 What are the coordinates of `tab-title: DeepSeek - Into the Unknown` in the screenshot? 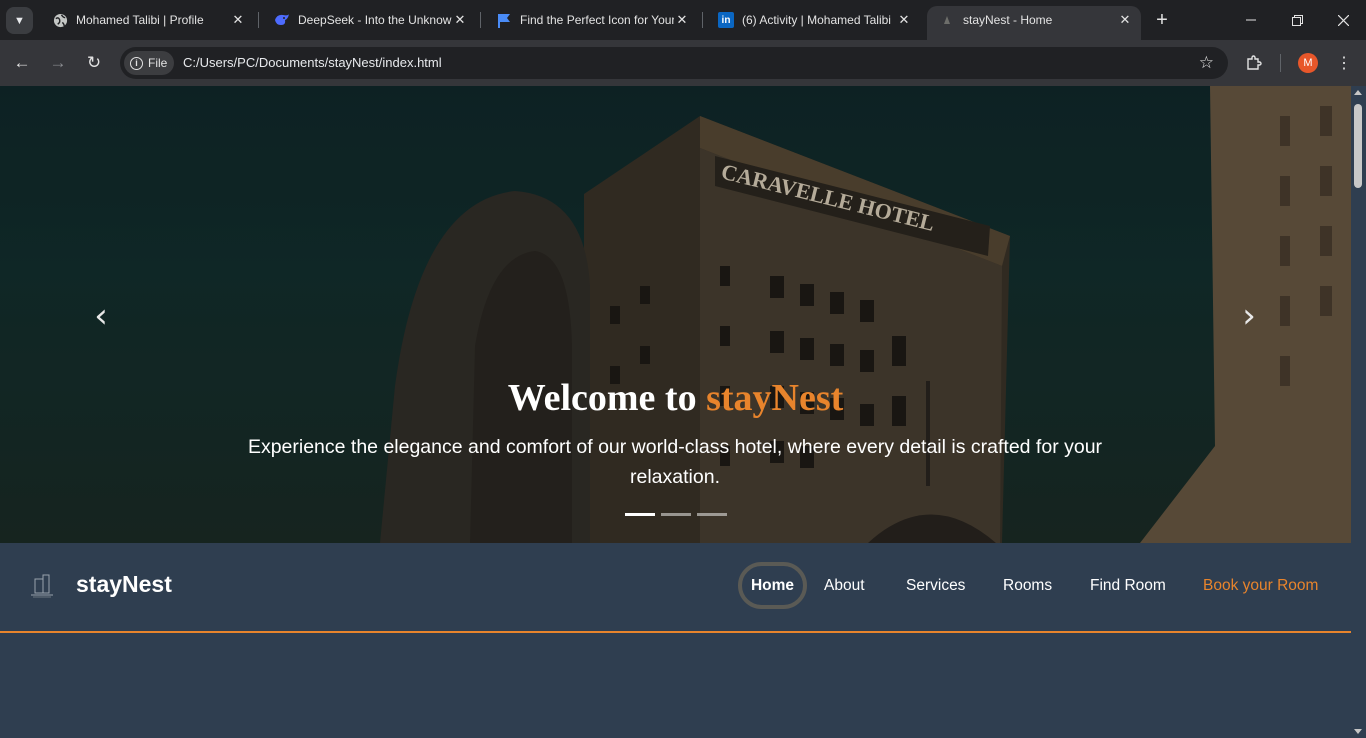 It's located at (375, 20).